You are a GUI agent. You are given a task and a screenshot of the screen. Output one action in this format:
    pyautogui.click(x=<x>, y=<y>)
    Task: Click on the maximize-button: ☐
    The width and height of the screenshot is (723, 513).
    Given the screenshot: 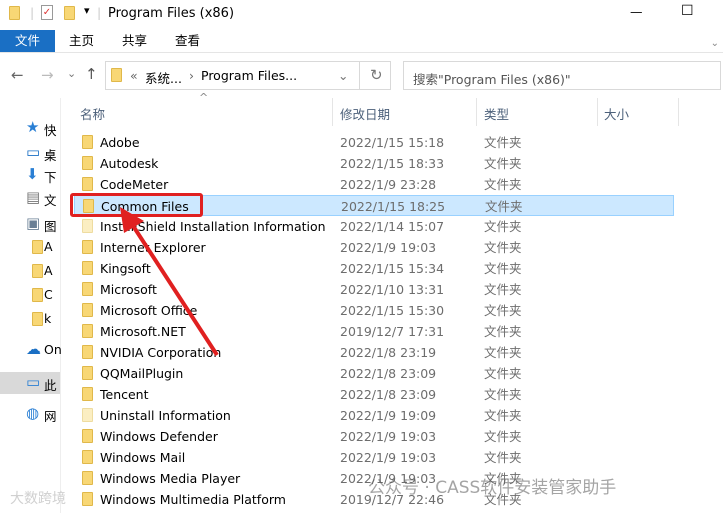 What is the action you would take?
    pyautogui.click(x=687, y=11)
    